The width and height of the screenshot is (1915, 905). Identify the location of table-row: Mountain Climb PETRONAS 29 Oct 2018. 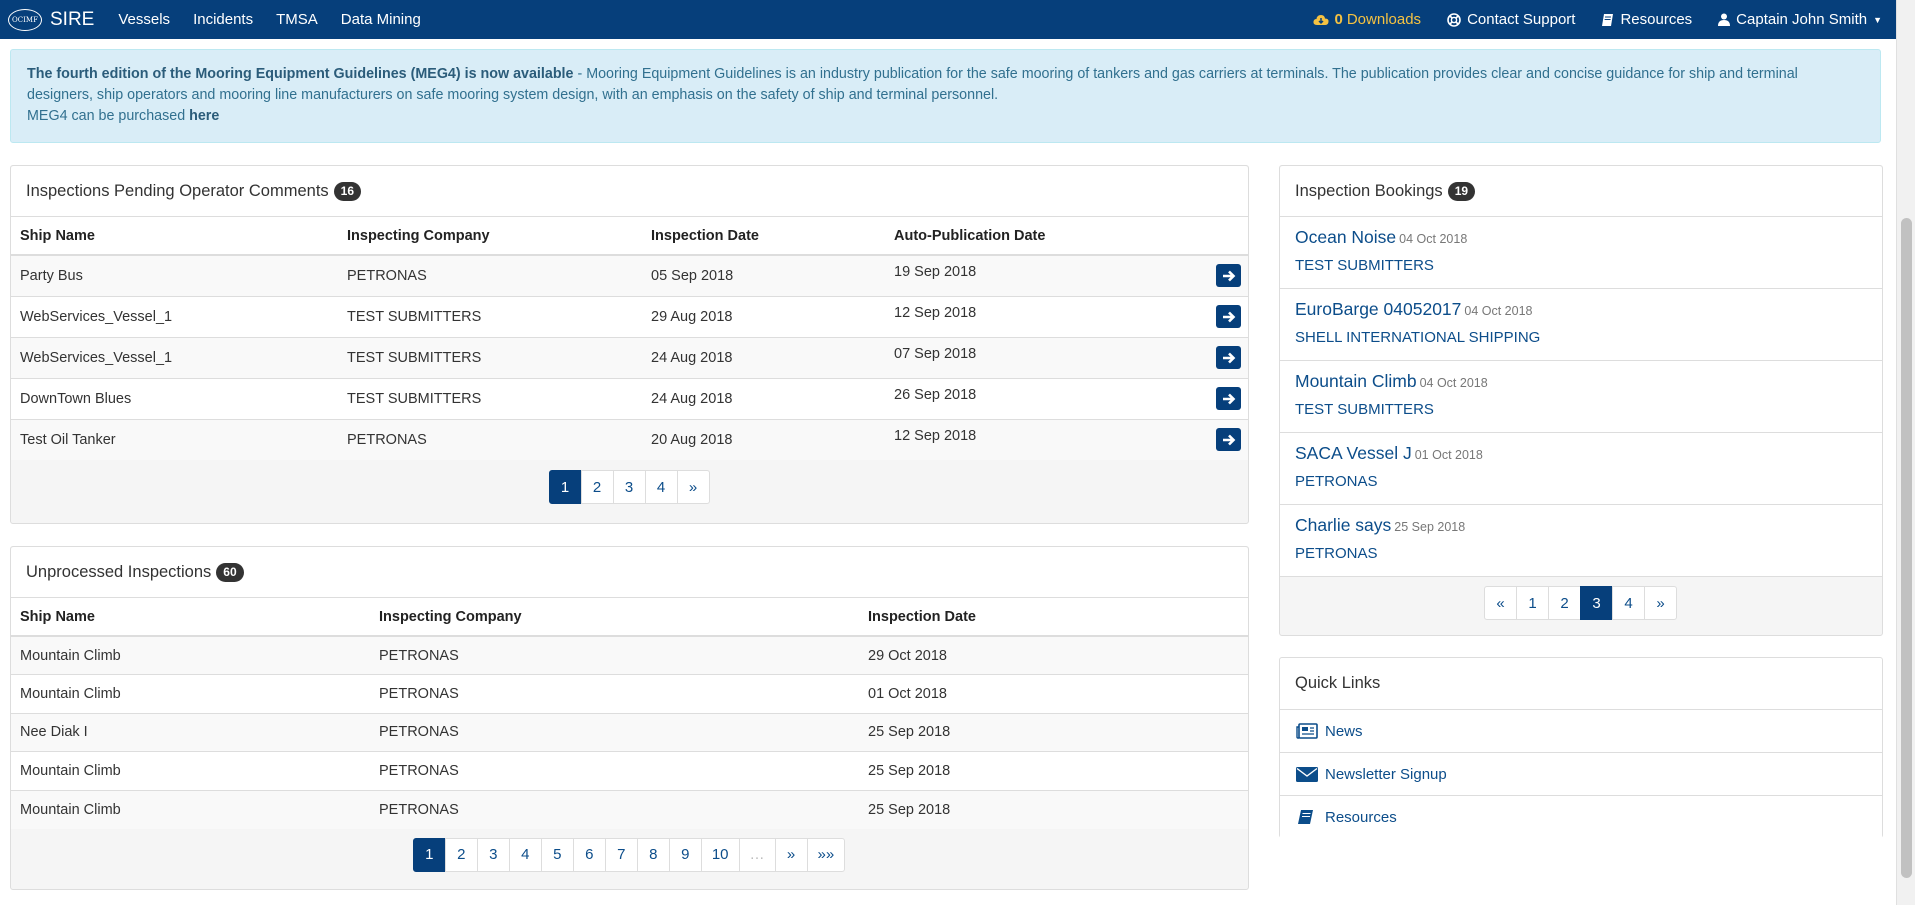
(629, 655).